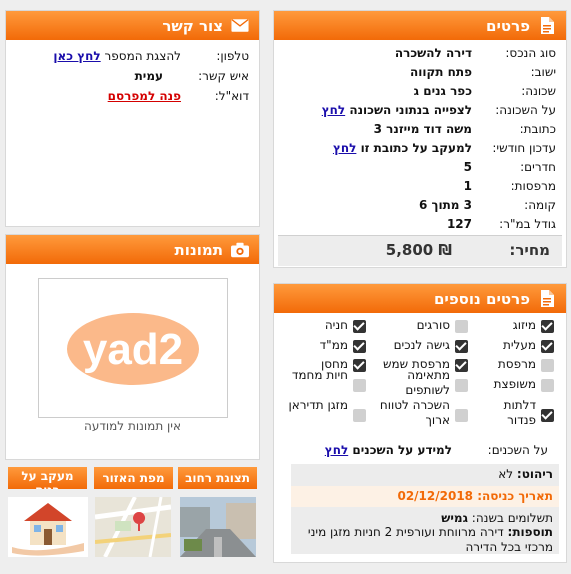  I want to click on feature-label: מזגן תדיראן, so click(318, 405).